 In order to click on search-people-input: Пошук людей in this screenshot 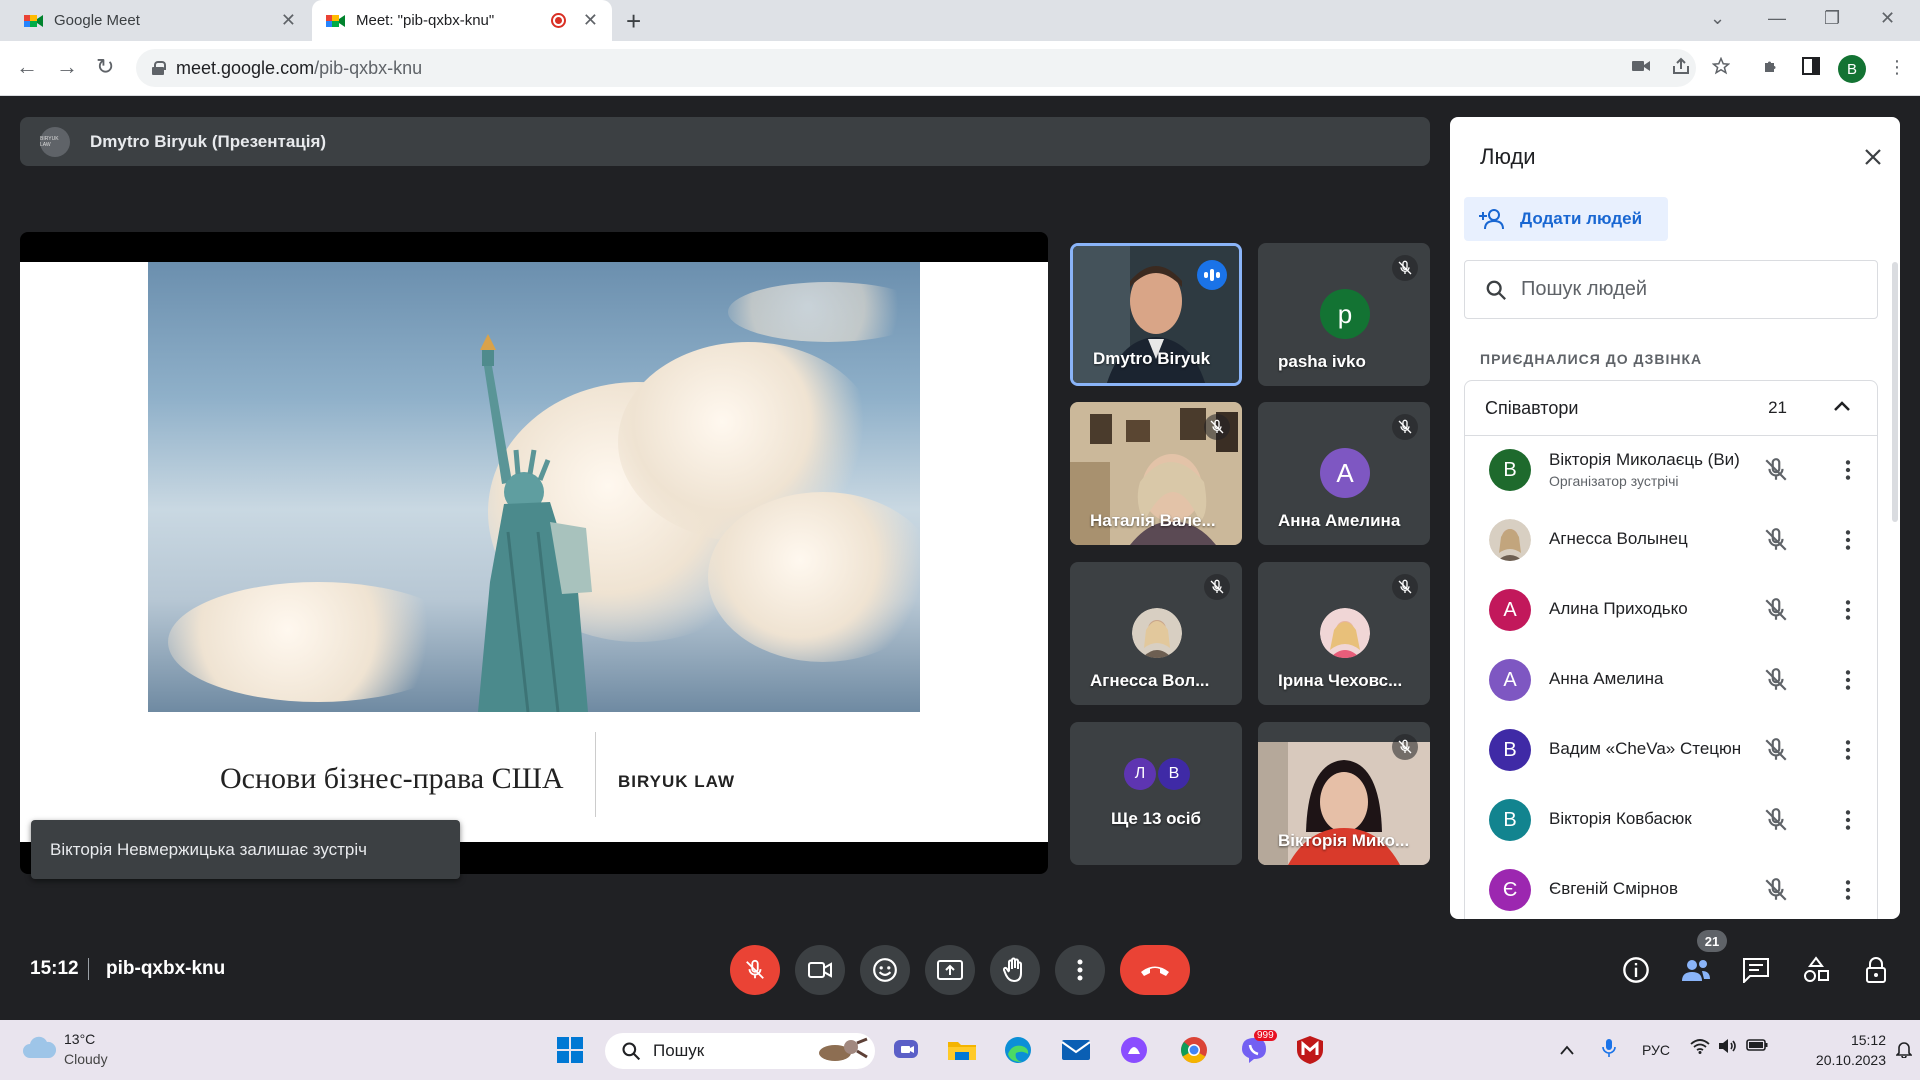, I will do `click(1671, 289)`.